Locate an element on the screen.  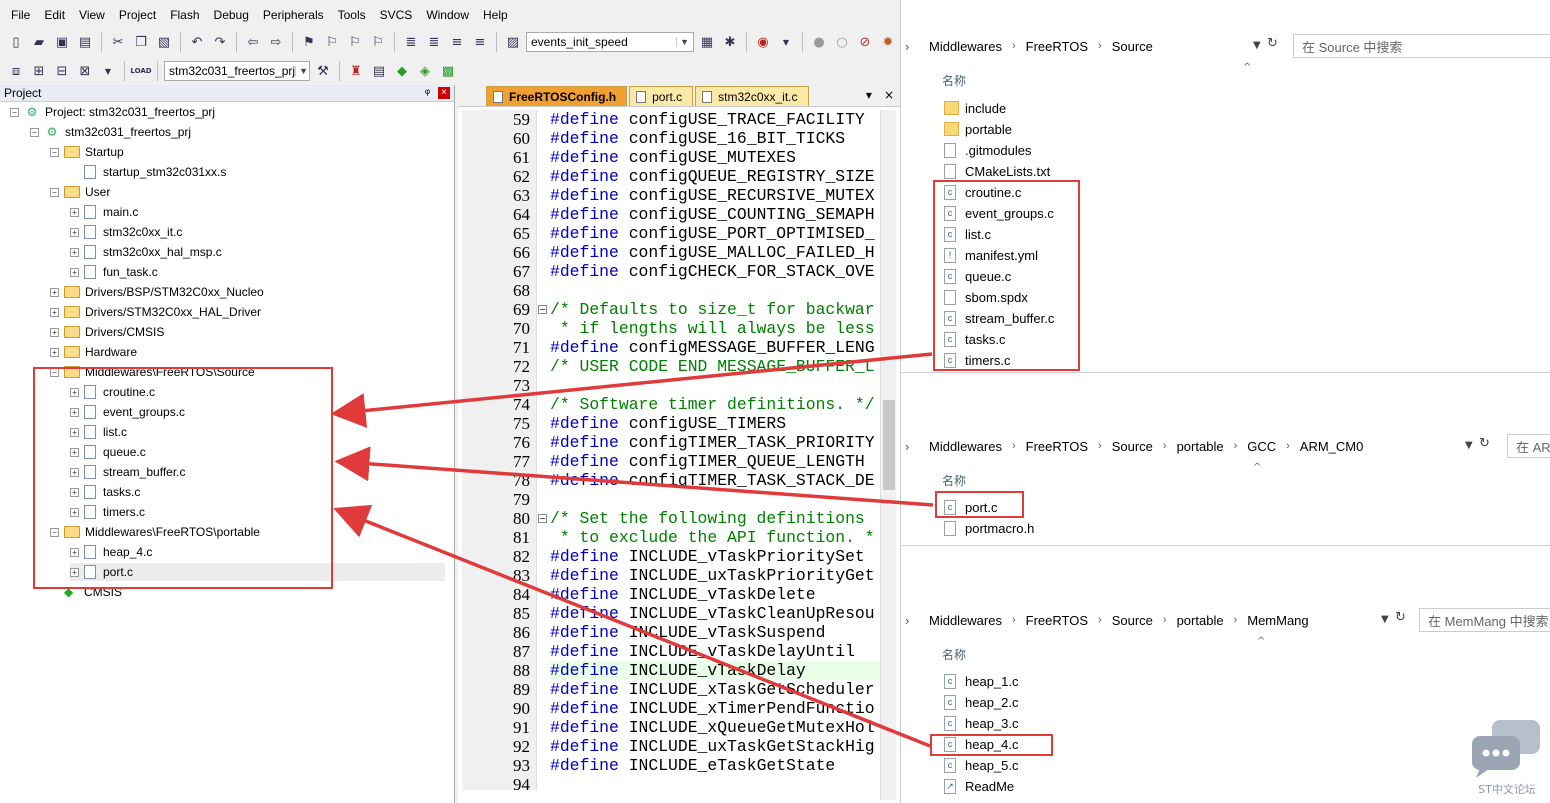
load-icon: LOAD is located at coordinates (140, 71).